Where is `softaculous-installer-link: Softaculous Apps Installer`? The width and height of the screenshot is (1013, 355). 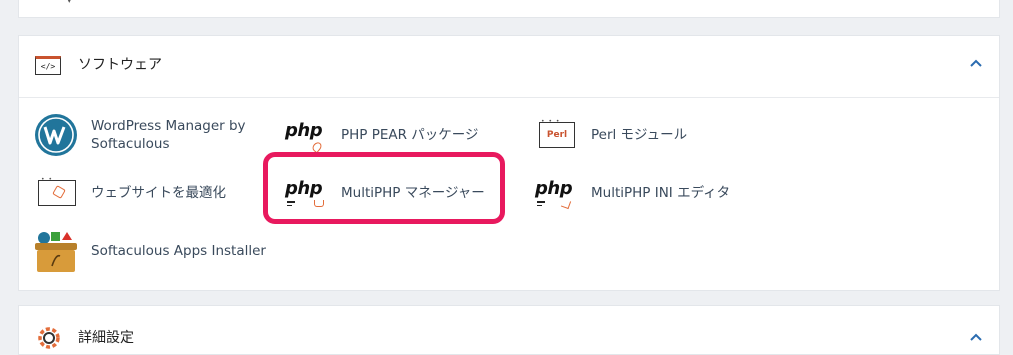 softaculous-installer-link: Softaculous Apps Installer is located at coordinates (149, 251).